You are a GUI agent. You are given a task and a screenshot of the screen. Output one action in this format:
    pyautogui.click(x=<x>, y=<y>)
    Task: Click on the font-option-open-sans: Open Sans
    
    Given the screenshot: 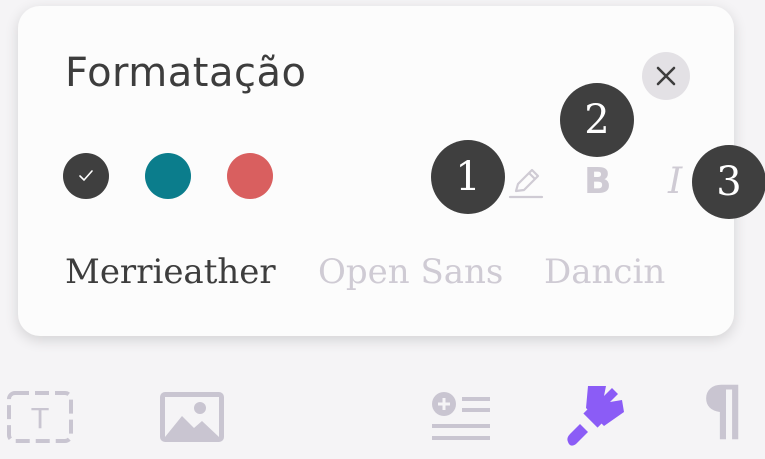 What is the action you would take?
    pyautogui.click(x=410, y=272)
    